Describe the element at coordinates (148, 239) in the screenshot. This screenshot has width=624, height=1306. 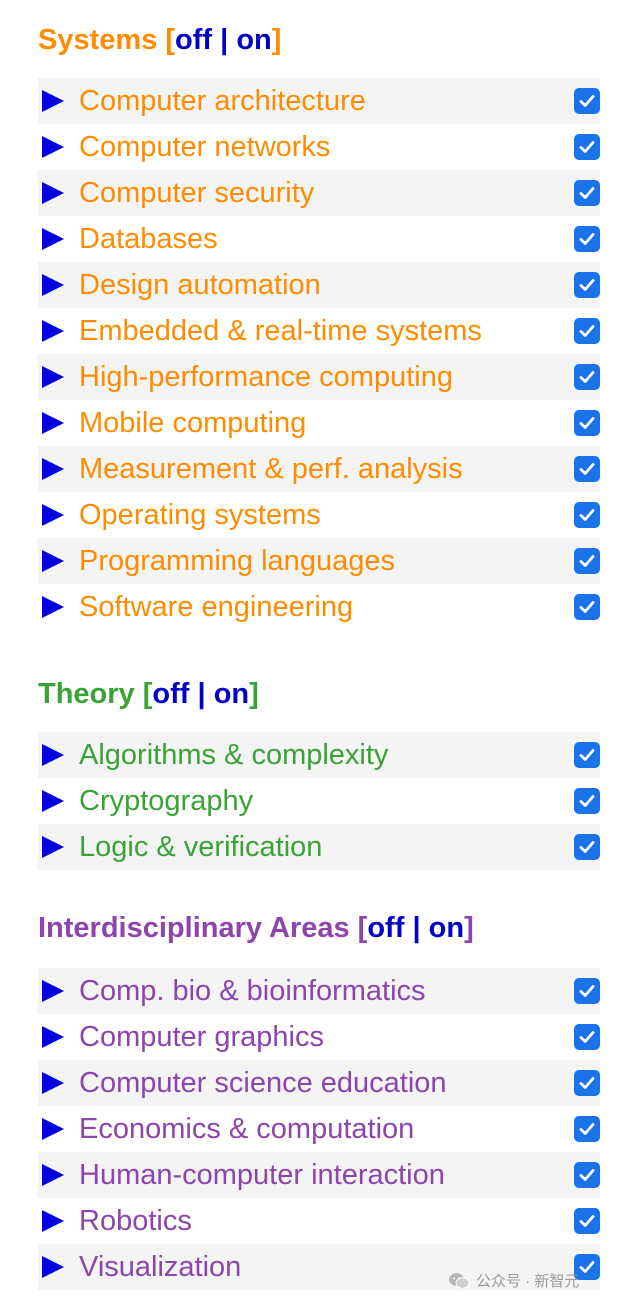
I see `area-label: Databases` at that location.